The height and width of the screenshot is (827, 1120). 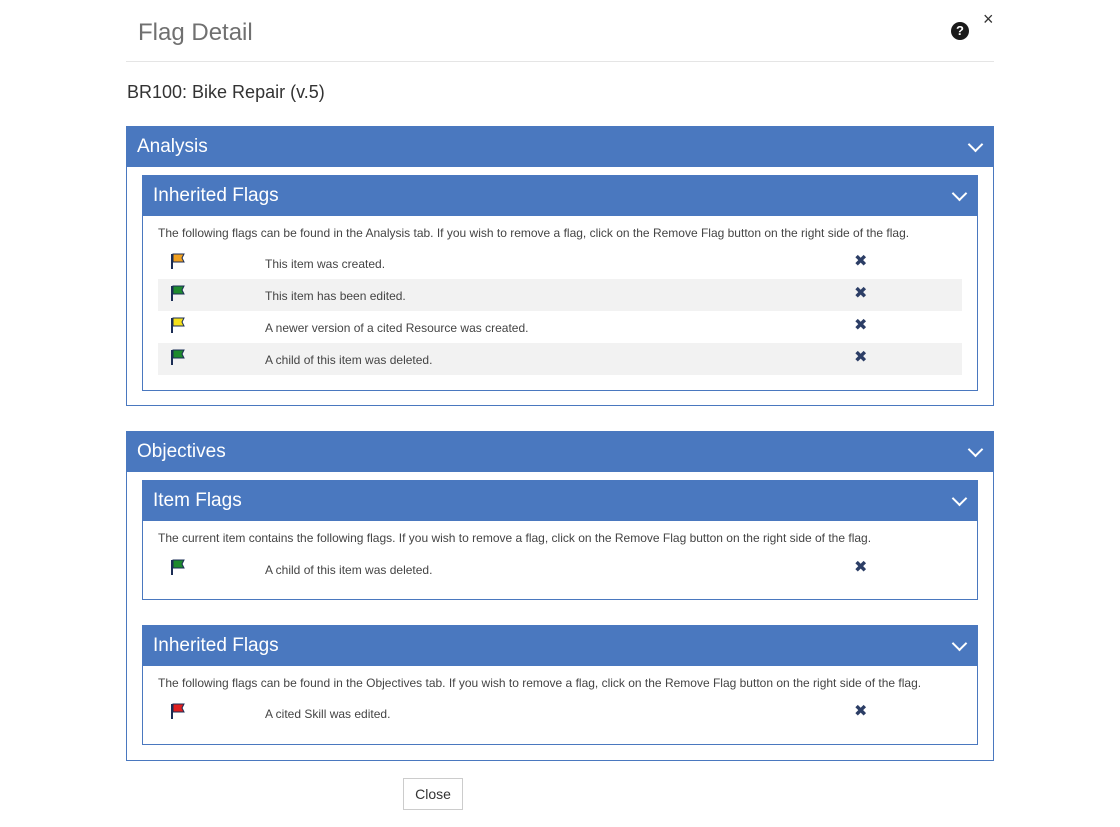 I want to click on close-button: Close, so click(x=433, y=794).